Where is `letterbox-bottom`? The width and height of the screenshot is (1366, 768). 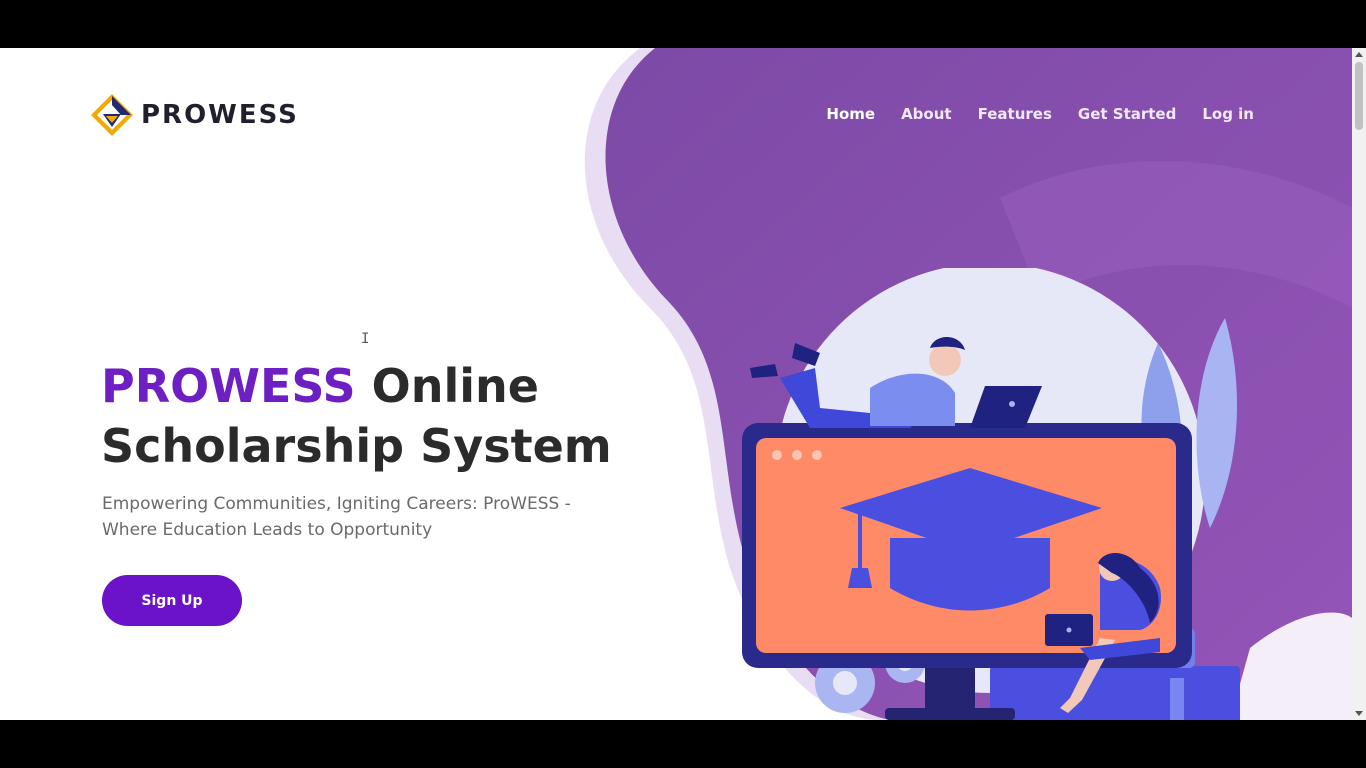 letterbox-bottom is located at coordinates (683, 744).